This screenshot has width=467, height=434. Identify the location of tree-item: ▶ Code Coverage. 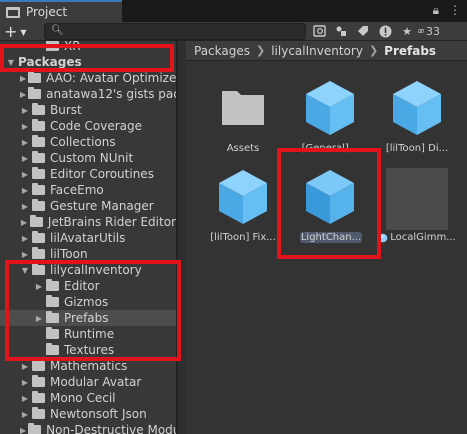
(88, 126).